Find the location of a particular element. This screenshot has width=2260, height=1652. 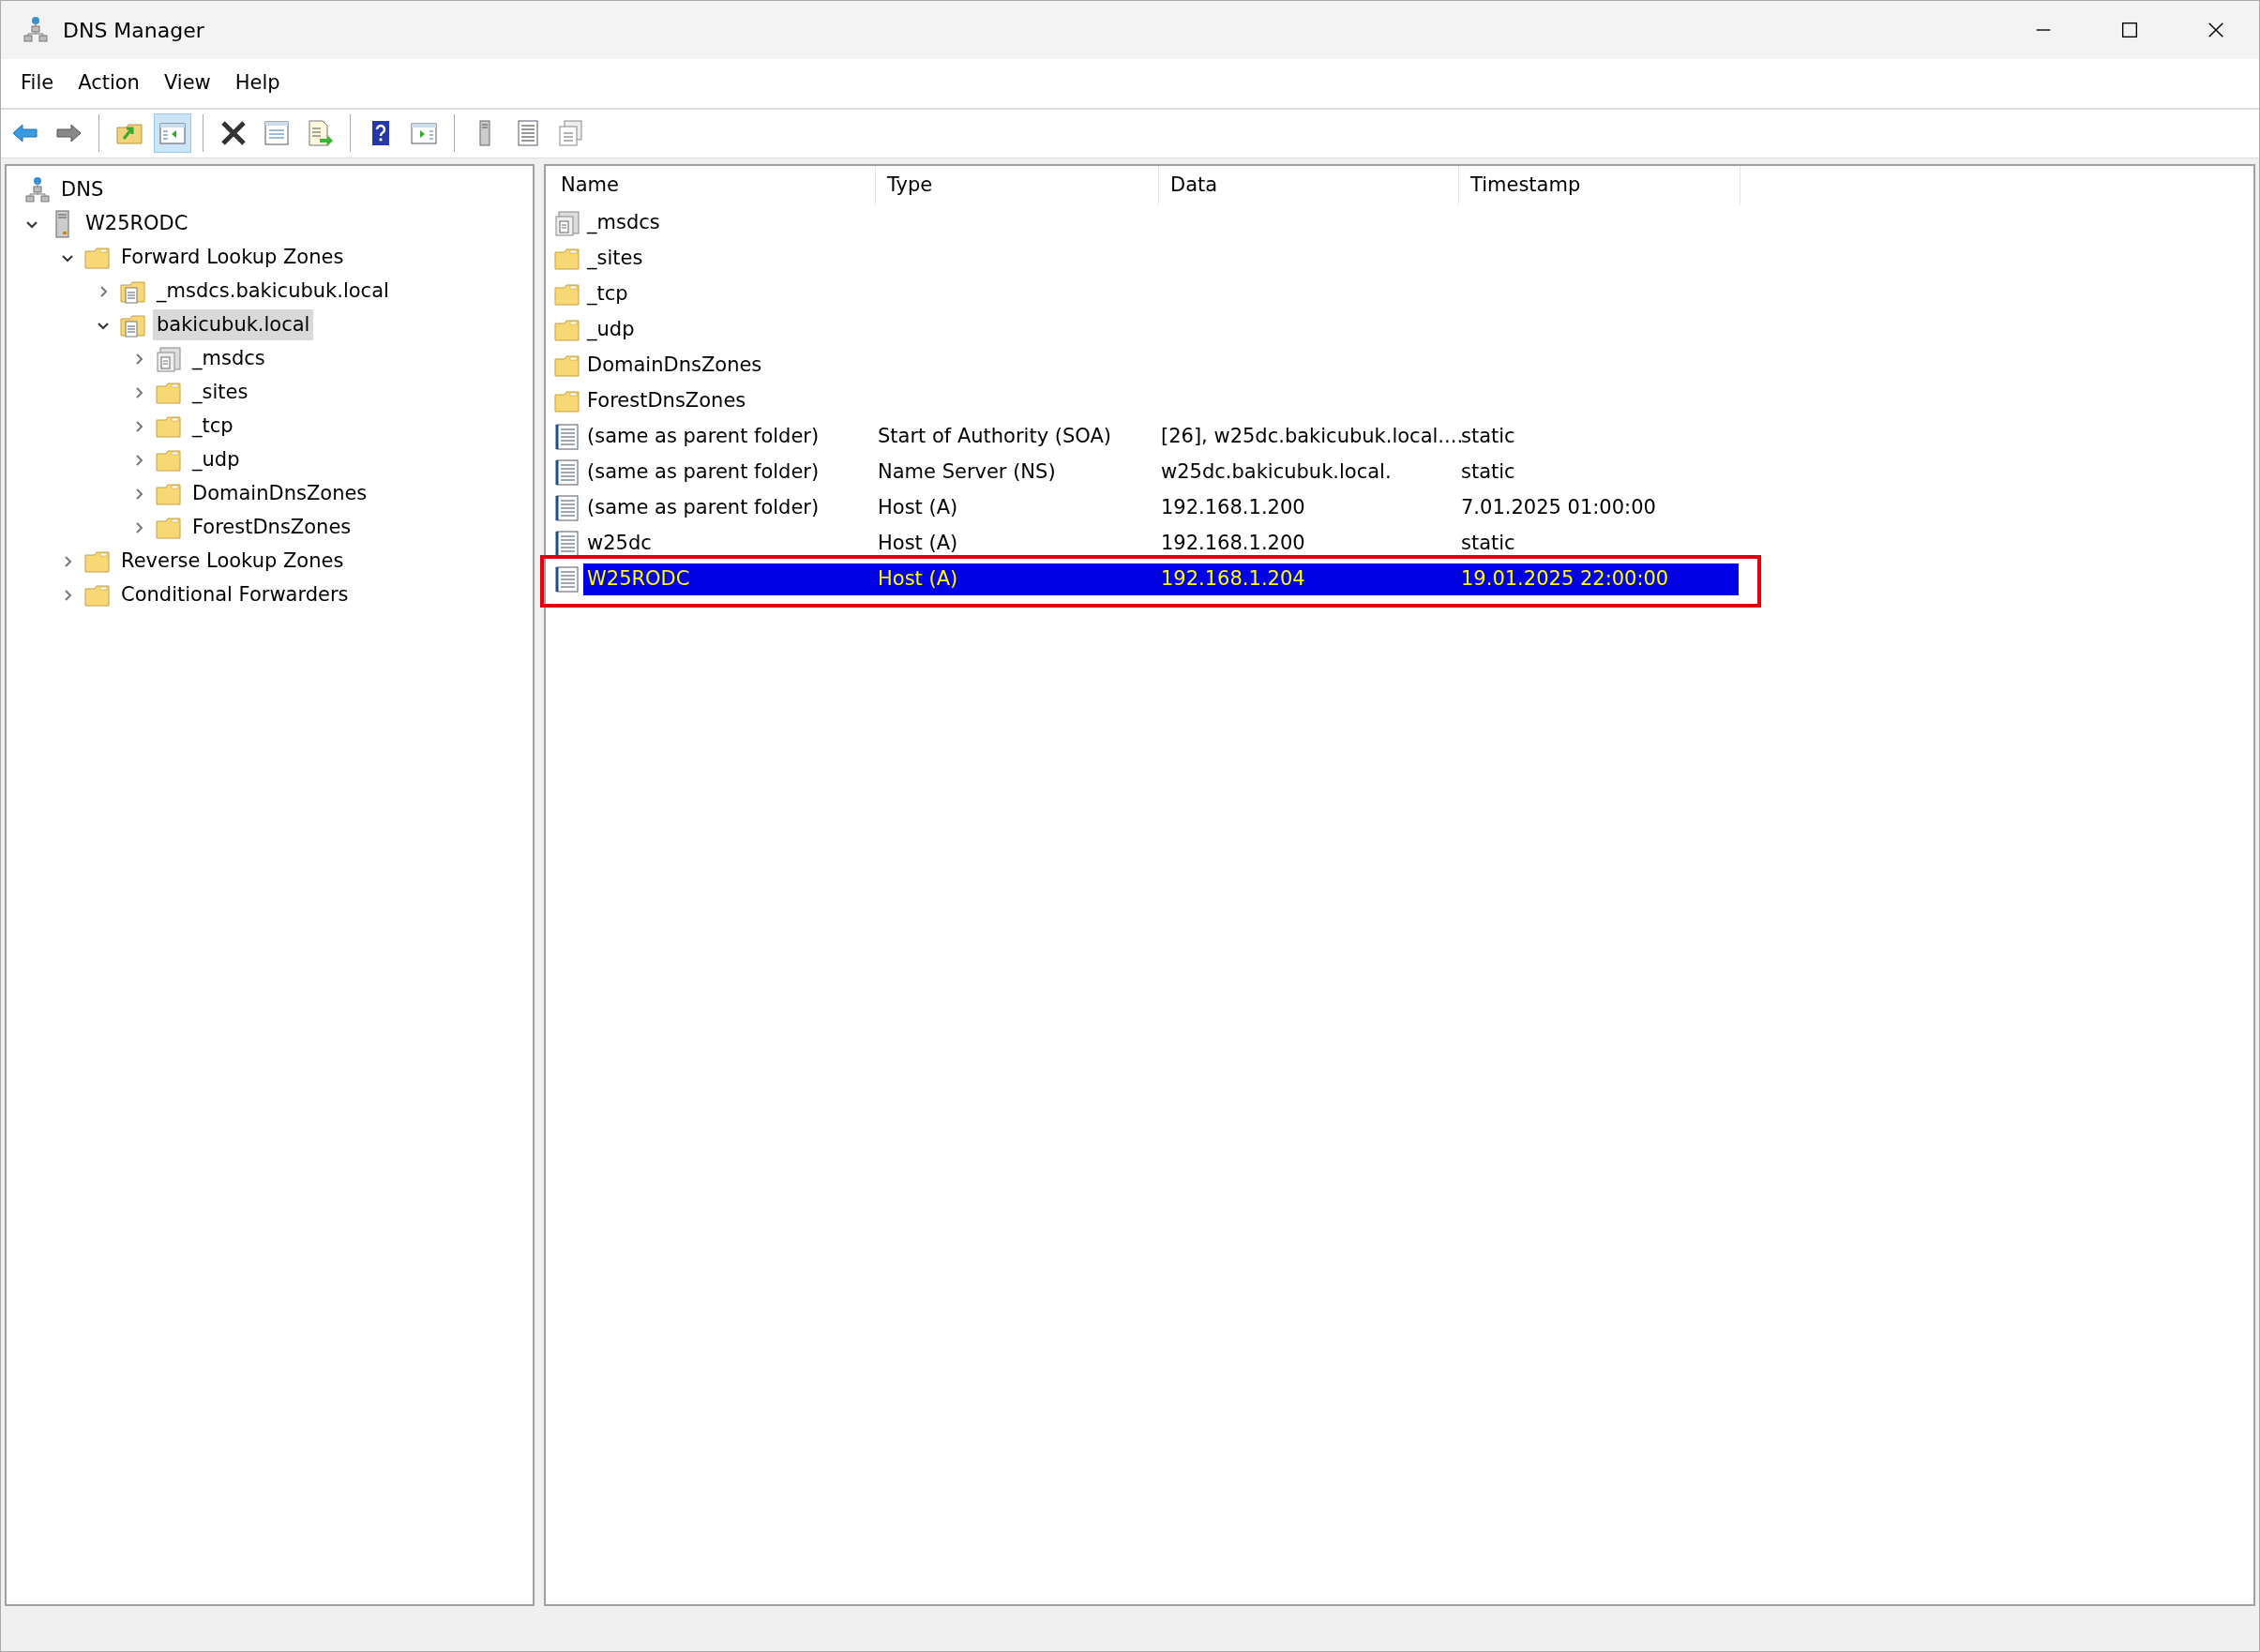

list-row: _tcp is located at coordinates (1161, 294).